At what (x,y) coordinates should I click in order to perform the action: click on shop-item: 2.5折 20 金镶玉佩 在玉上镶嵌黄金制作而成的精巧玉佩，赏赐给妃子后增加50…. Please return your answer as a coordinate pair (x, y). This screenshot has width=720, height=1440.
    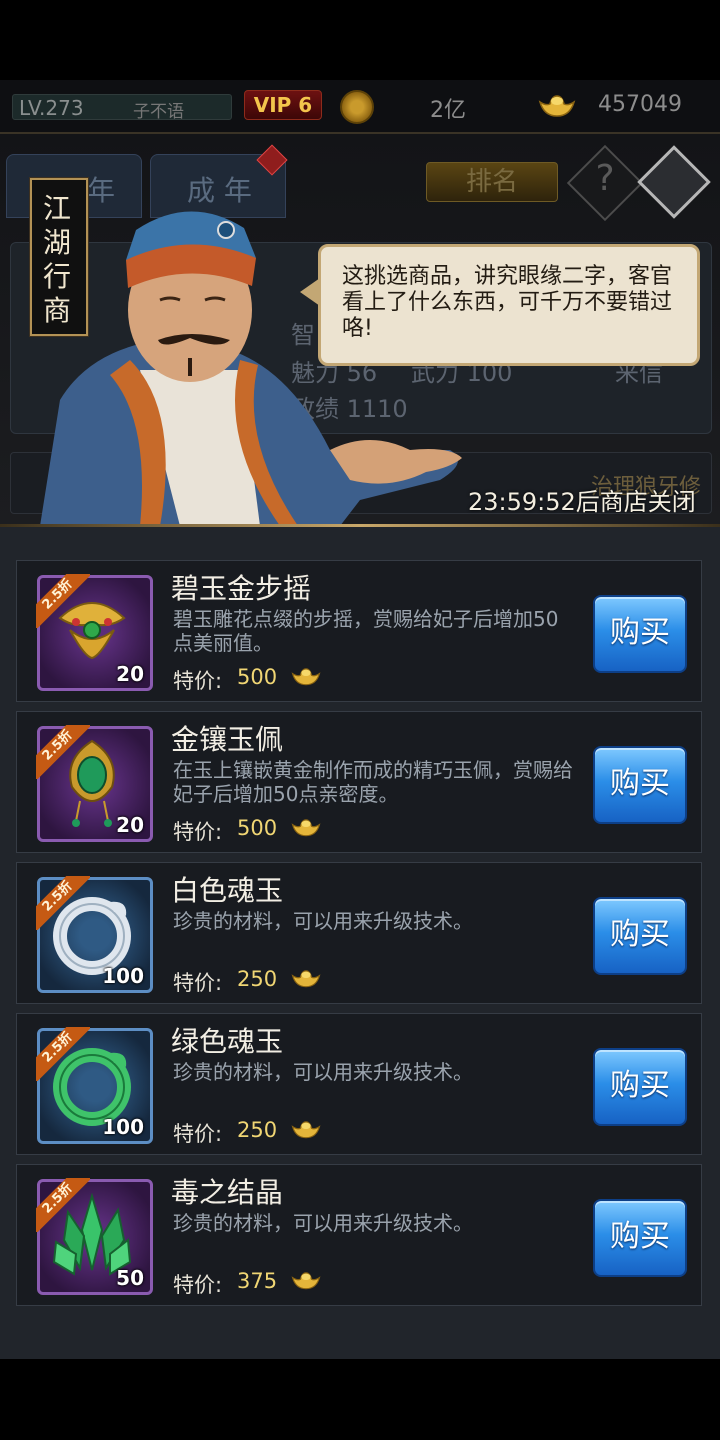
    Looking at the image, I should click on (359, 782).